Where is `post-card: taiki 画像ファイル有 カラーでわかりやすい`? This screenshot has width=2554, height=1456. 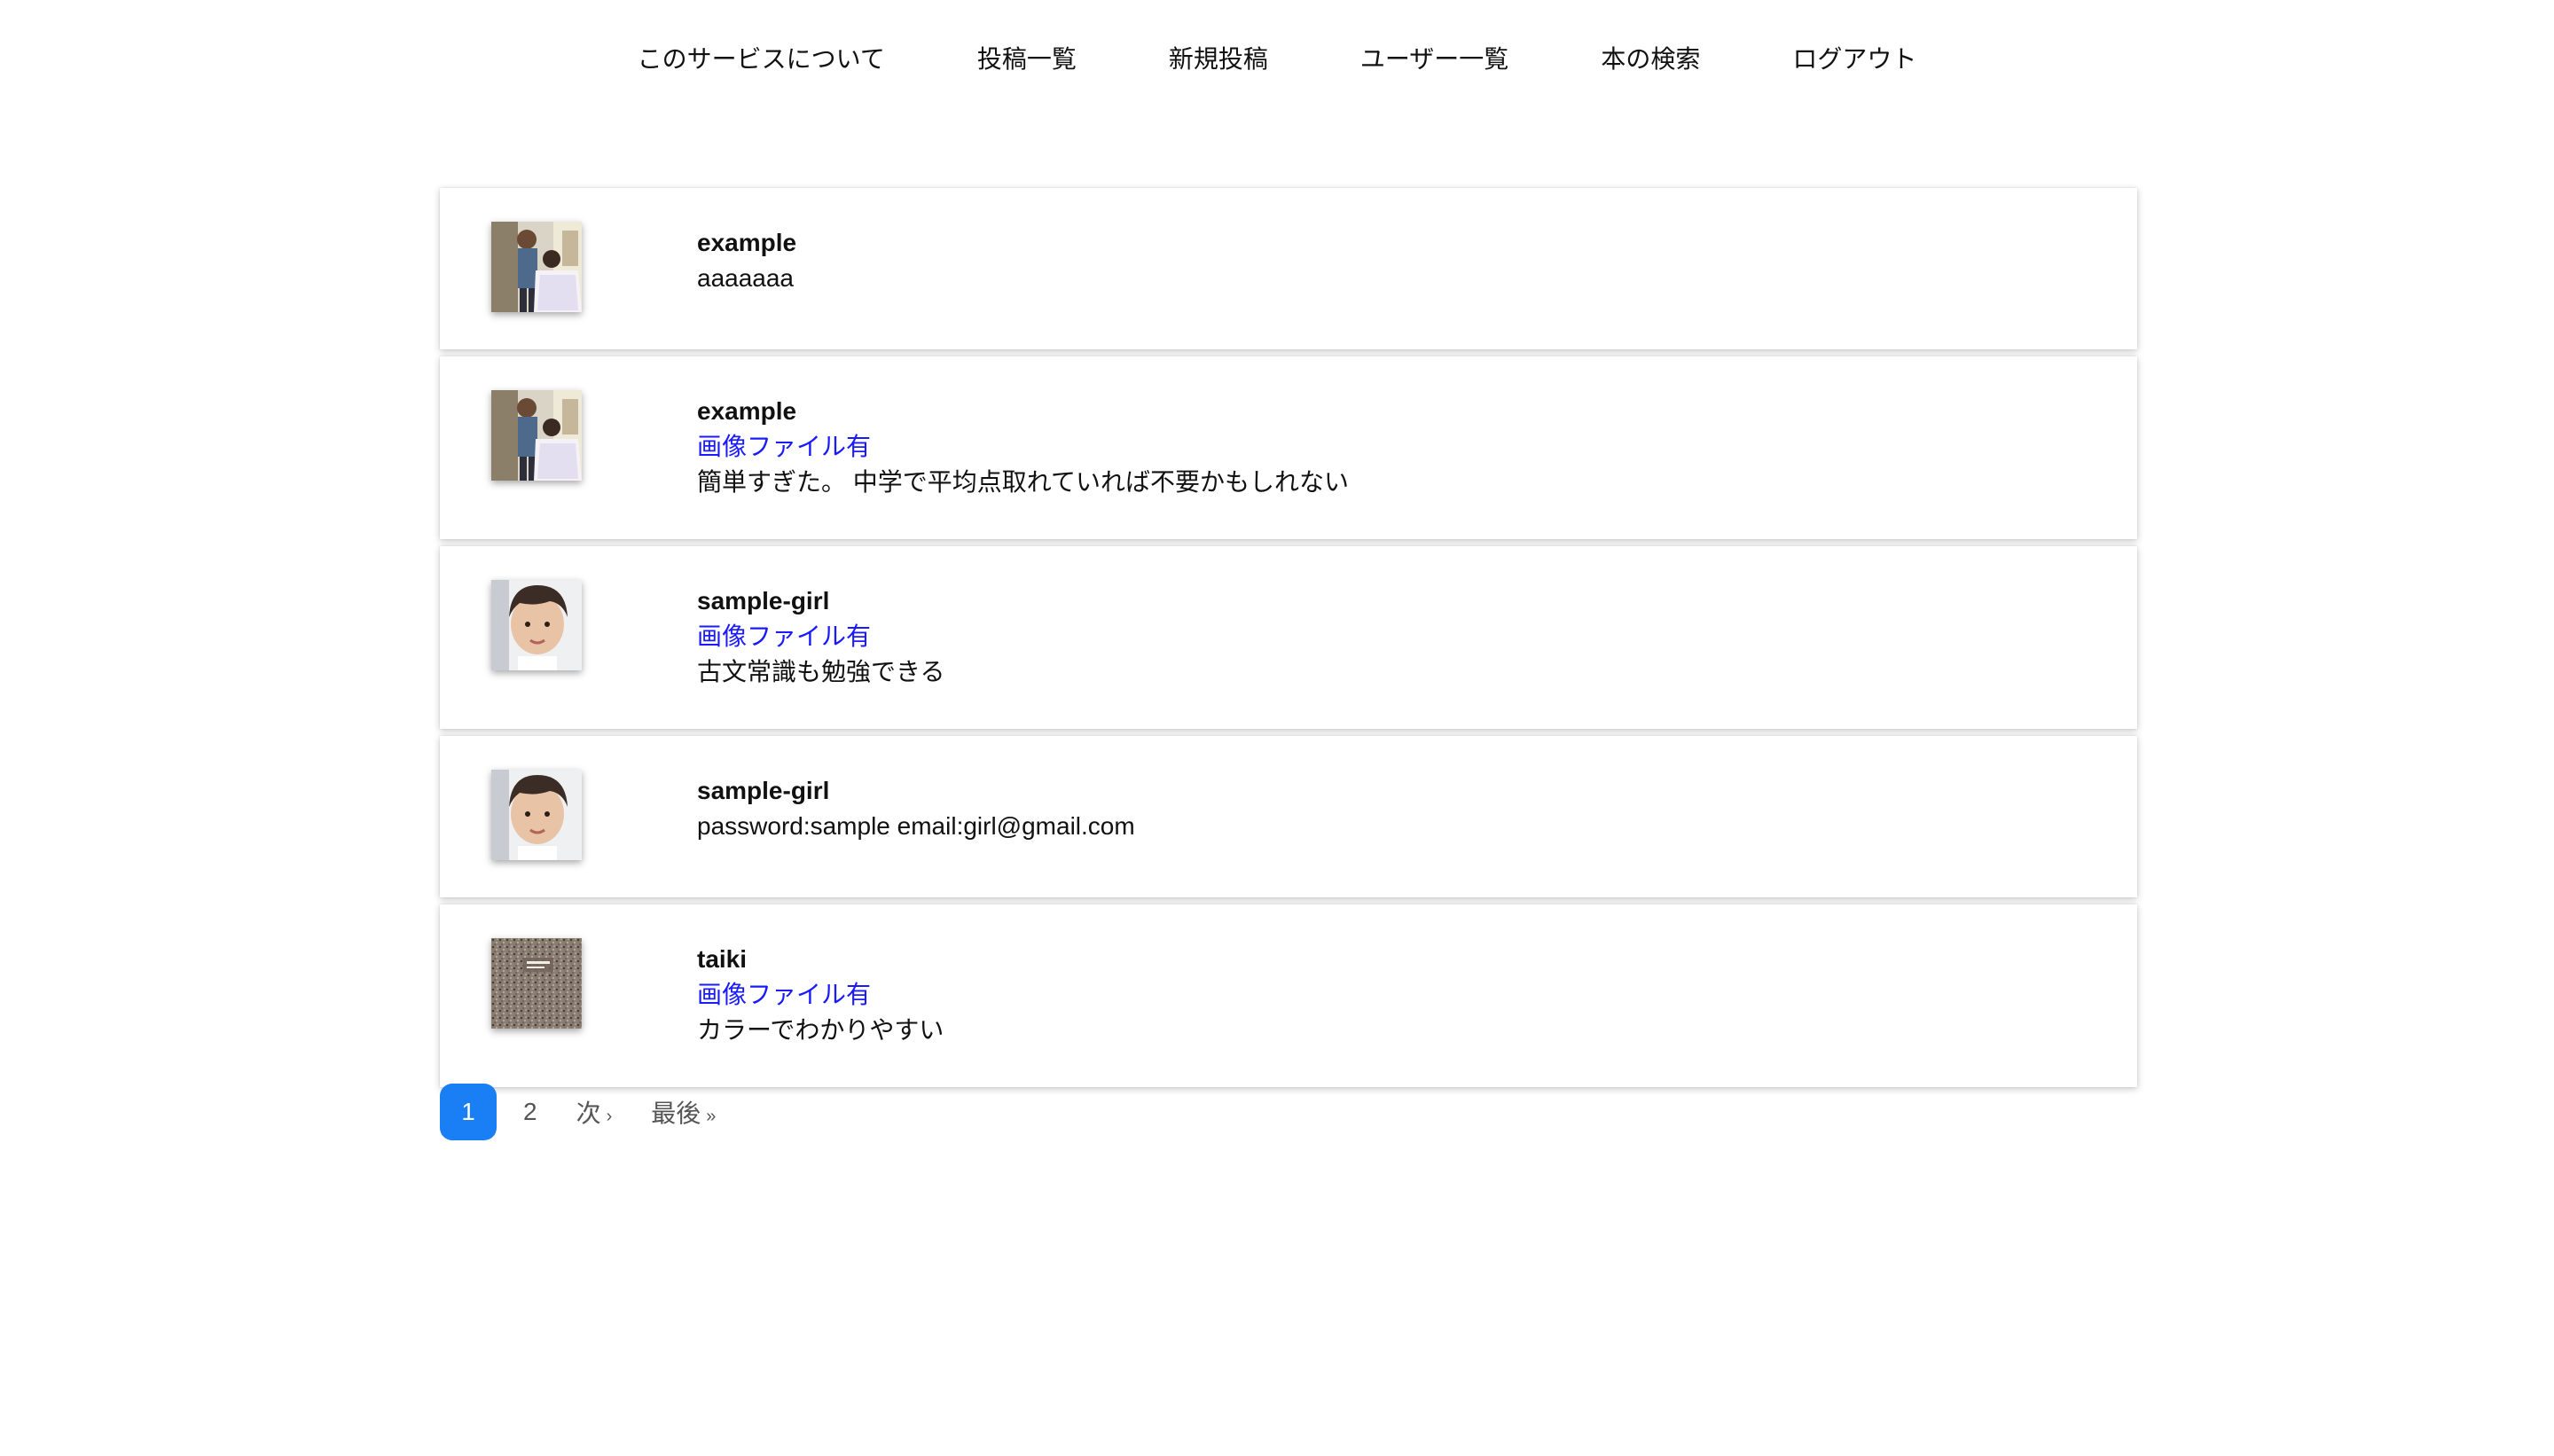 post-card: taiki 画像ファイル有 カラーでわかりやすい is located at coordinates (1288, 995).